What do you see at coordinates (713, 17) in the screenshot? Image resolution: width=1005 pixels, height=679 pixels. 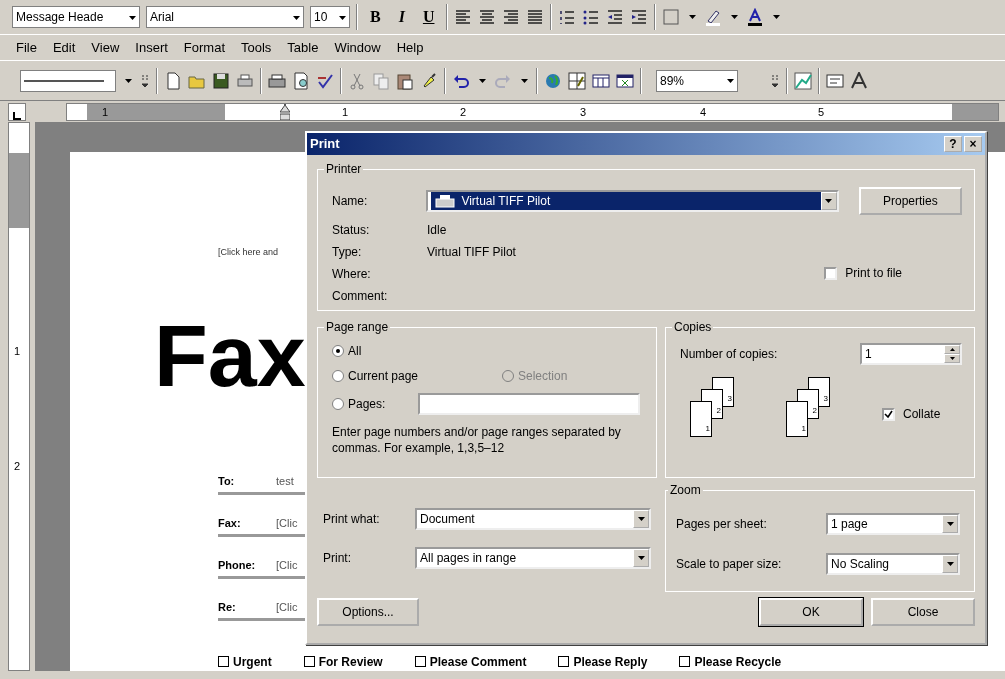 I see `highlighter-icon` at bounding box center [713, 17].